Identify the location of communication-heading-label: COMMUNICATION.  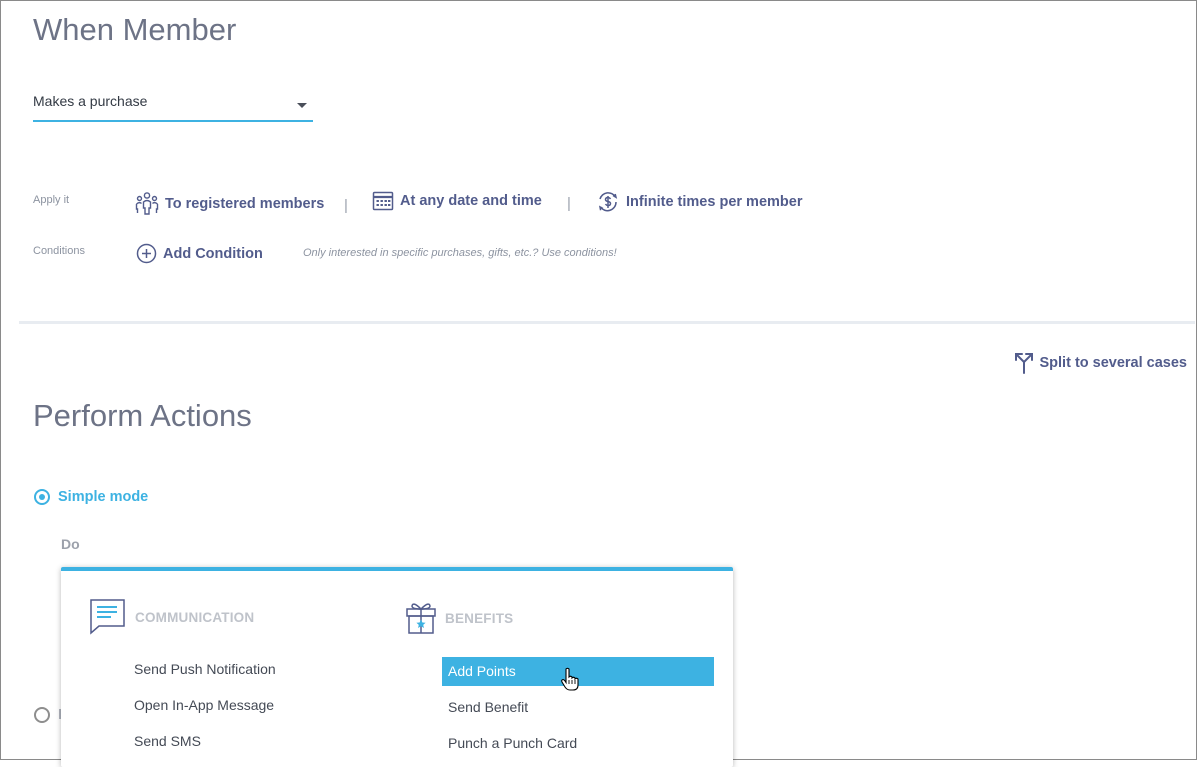
(195, 617).